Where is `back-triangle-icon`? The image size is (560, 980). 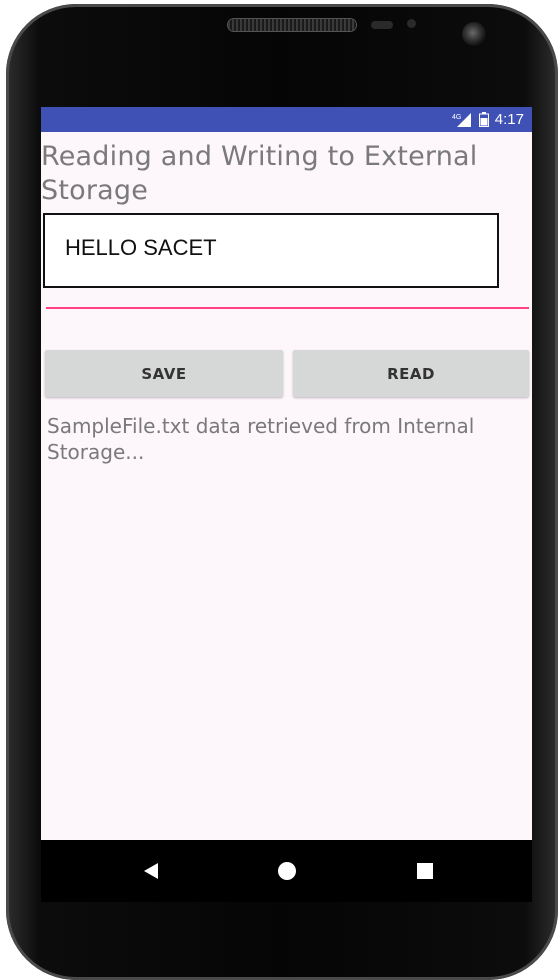 back-triangle-icon is located at coordinates (151, 871).